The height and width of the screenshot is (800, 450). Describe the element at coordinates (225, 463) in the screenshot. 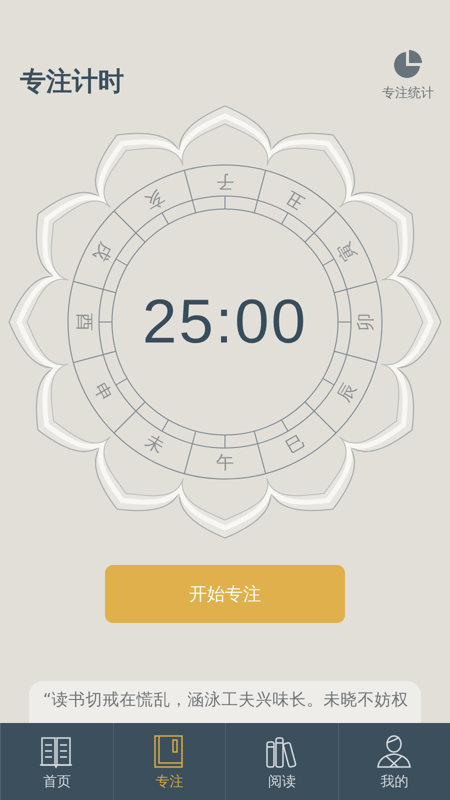

I see `branch-label: 午` at that location.